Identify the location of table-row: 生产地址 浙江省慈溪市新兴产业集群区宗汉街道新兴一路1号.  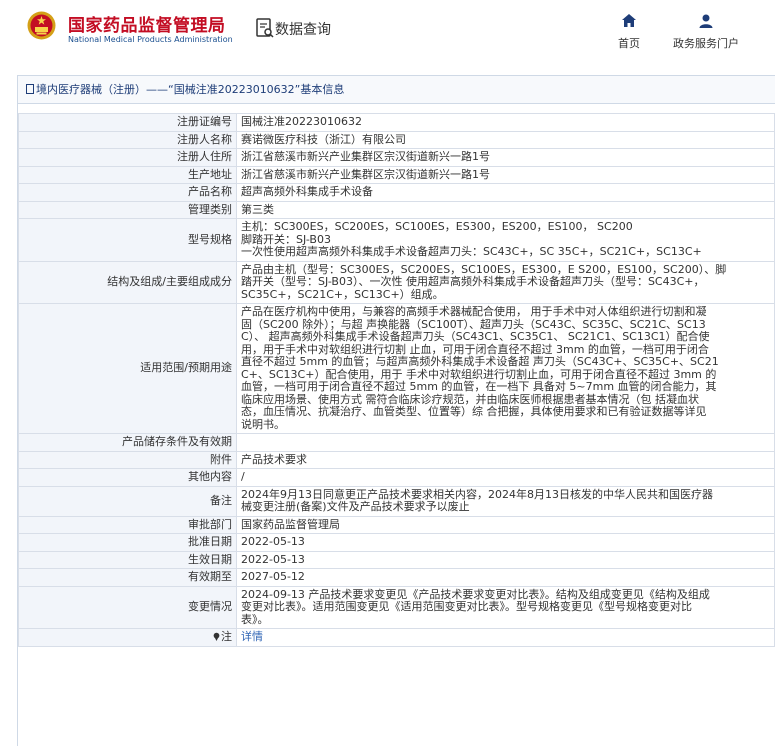
(396, 174).